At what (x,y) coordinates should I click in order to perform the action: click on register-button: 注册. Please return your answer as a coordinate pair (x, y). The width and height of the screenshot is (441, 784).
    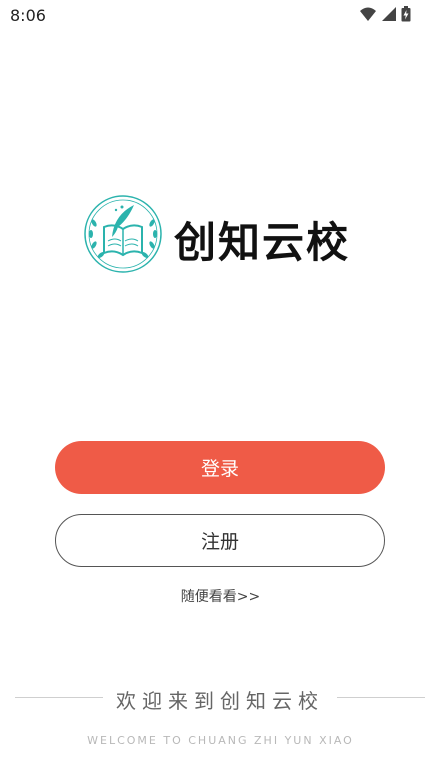
    Looking at the image, I should click on (220, 540).